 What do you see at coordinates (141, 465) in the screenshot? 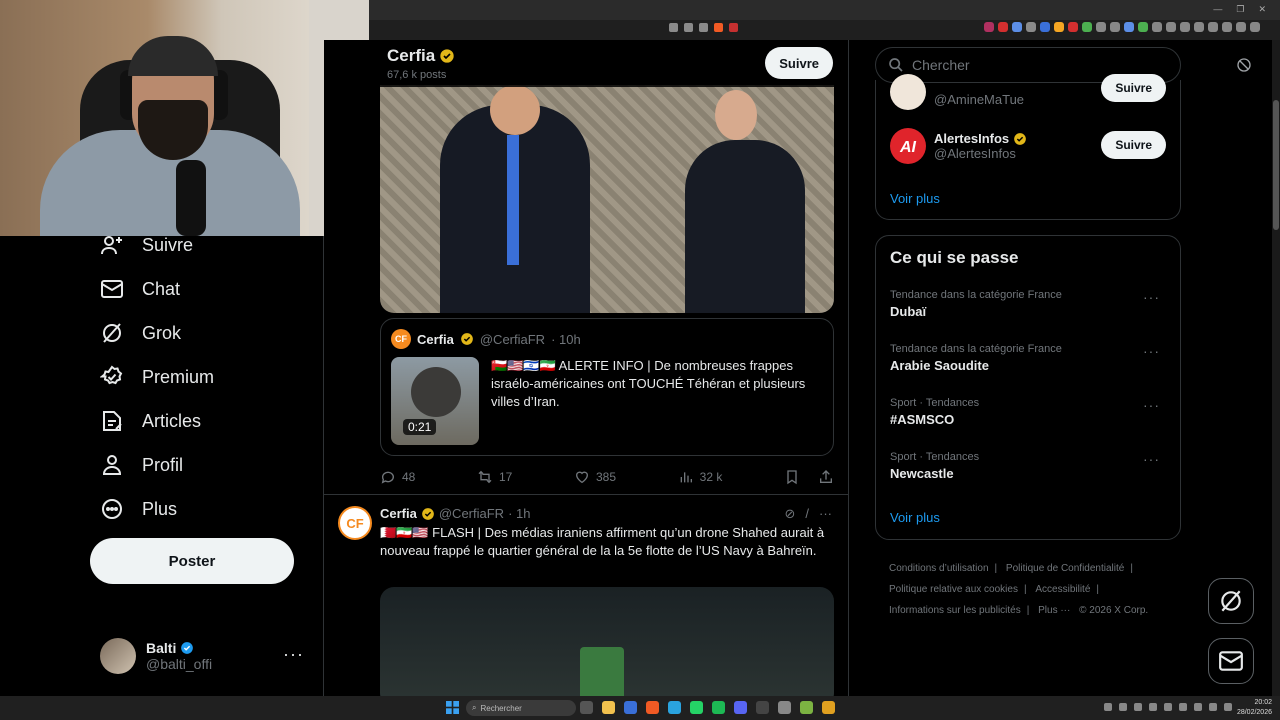
I see `nav-item-profil: Profil` at bounding box center [141, 465].